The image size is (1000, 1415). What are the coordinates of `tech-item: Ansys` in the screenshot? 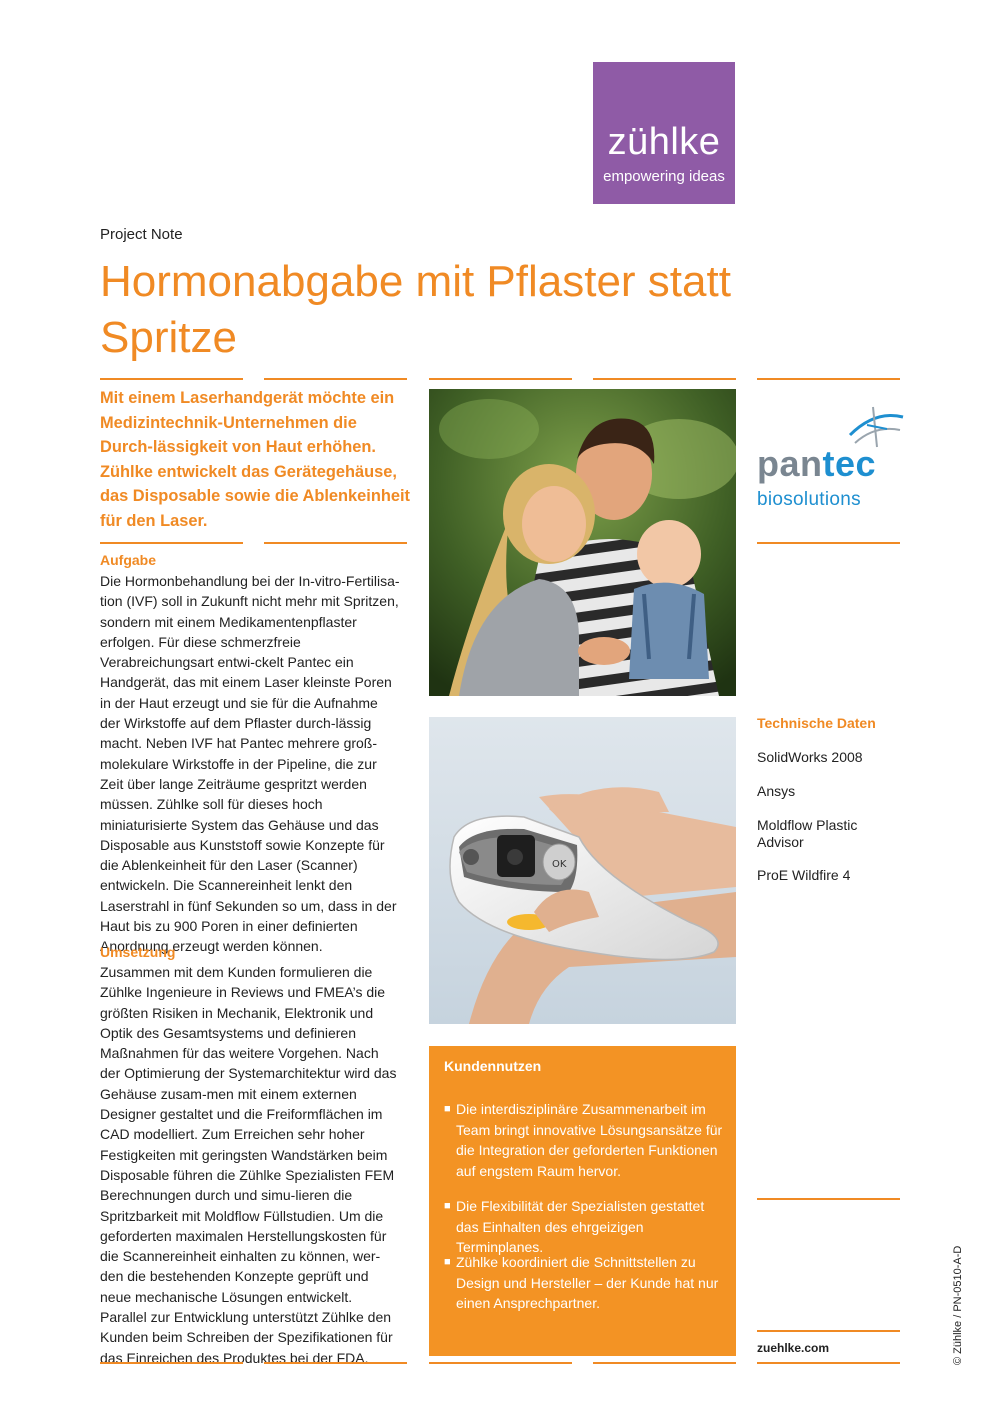 It's located at (776, 791).